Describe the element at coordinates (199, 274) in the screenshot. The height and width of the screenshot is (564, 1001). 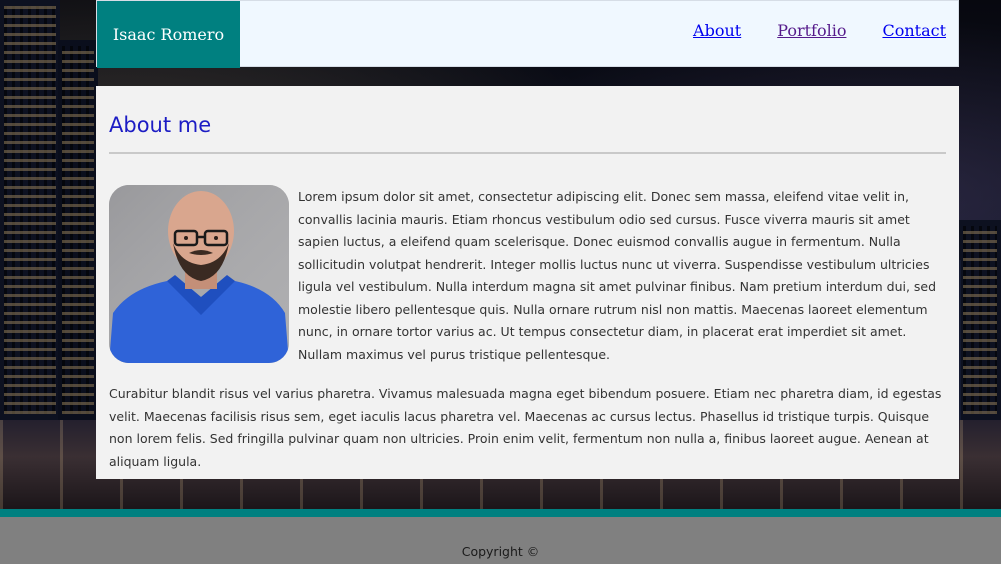
I see `profile-photo` at that location.